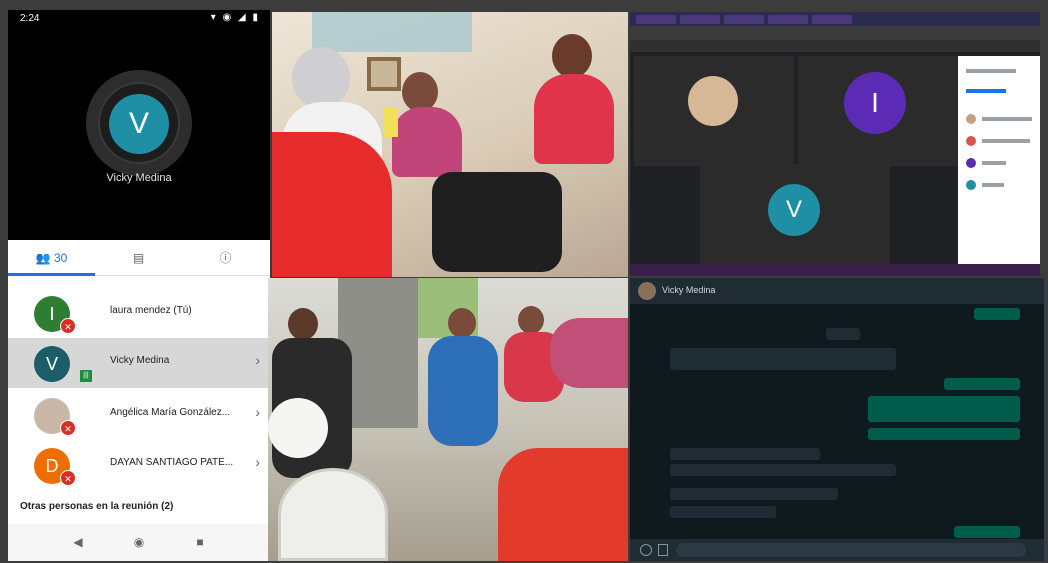 The width and height of the screenshot is (1048, 563). Describe the element at coordinates (200, 542) in the screenshot. I see `recents-icon: ■` at that location.